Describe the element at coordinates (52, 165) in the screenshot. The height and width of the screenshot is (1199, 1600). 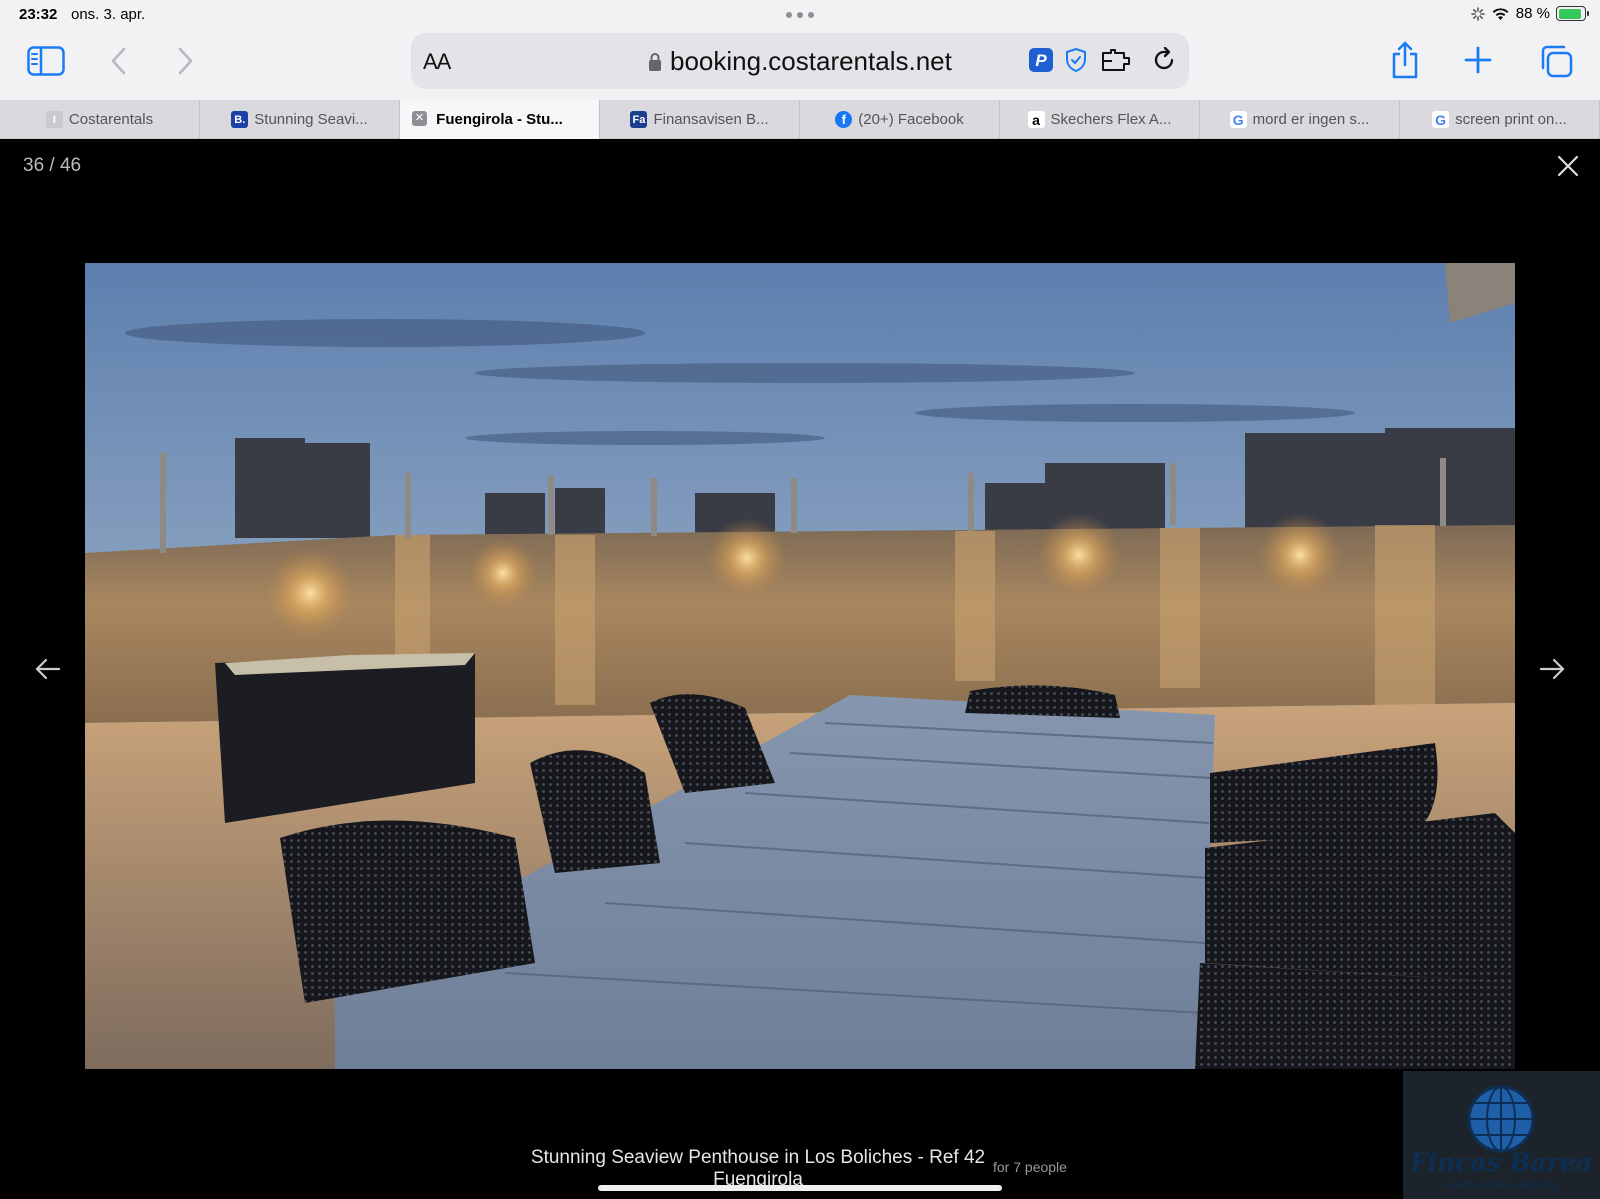
I see `photo-counter: 36 / 46` at that location.